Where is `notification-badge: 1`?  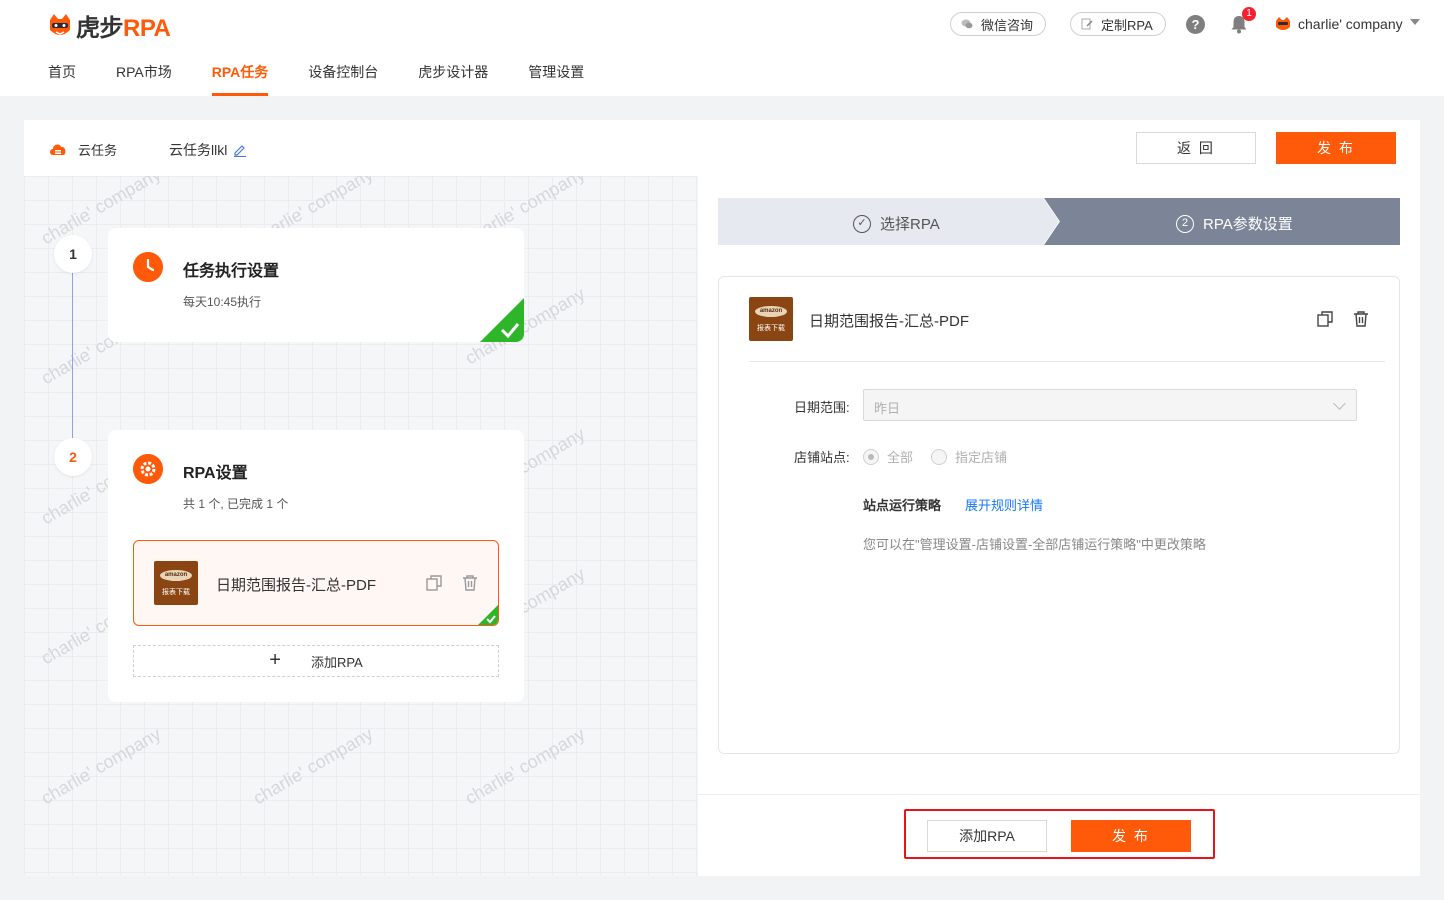
notification-badge: 1 is located at coordinates (1249, 14).